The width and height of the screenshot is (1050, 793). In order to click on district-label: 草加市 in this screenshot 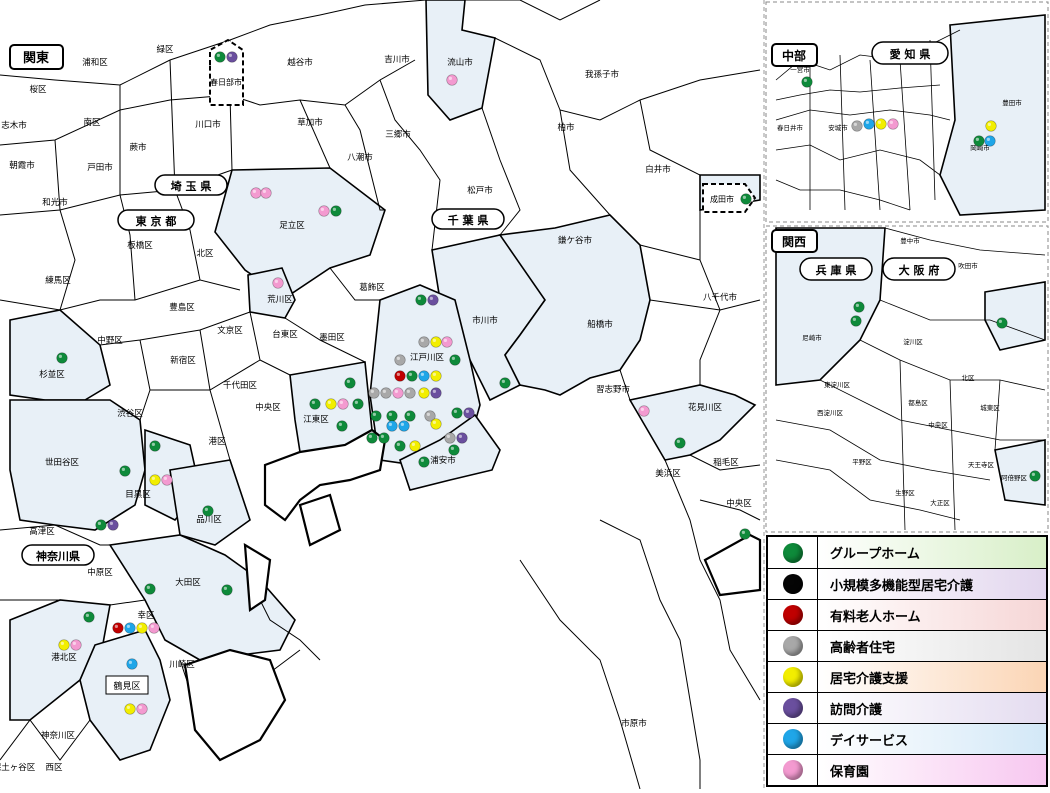, I will do `click(310, 122)`.